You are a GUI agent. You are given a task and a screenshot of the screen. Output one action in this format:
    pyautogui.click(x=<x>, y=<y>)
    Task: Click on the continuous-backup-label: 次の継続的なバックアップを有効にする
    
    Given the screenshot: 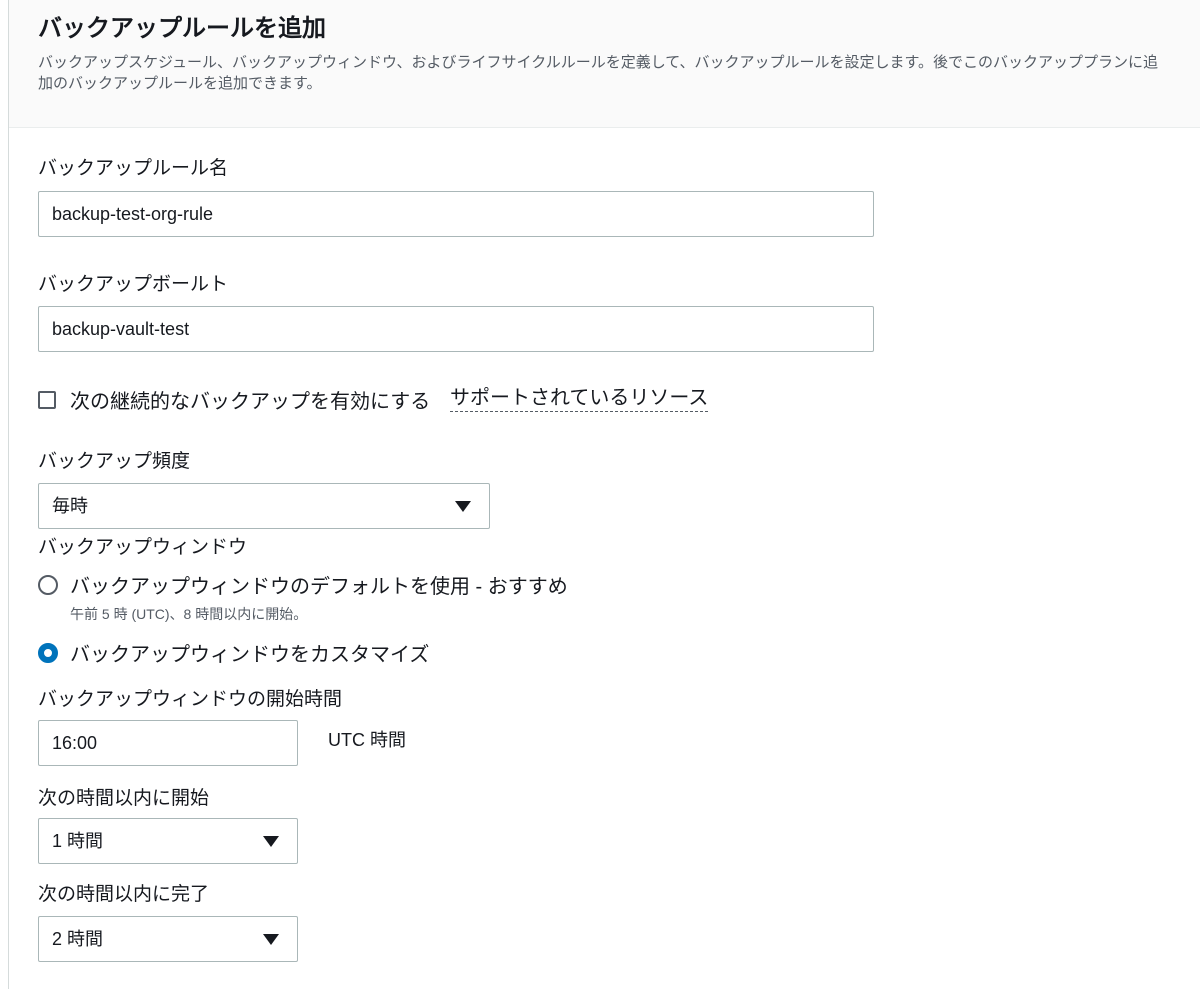 What is the action you would take?
    pyautogui.click(x=250, y=402)
    